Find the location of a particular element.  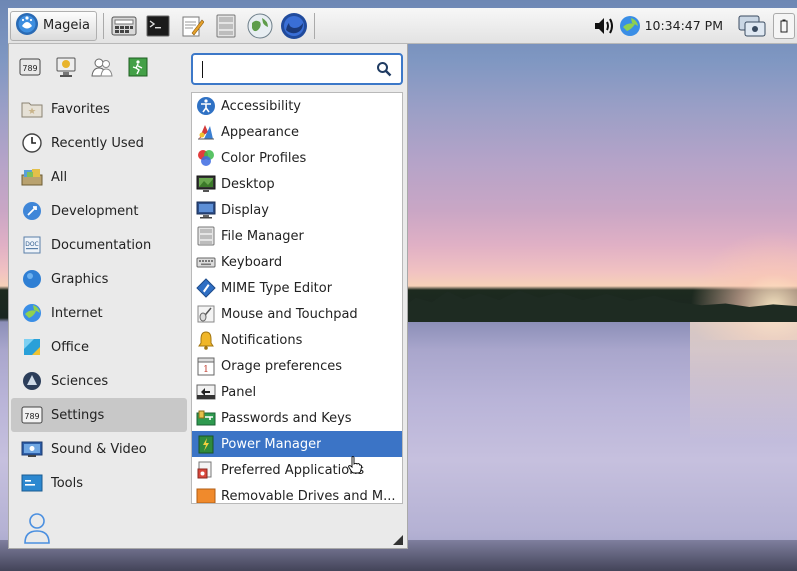

mageia-logo-icon is located at coordinates (27, 26).